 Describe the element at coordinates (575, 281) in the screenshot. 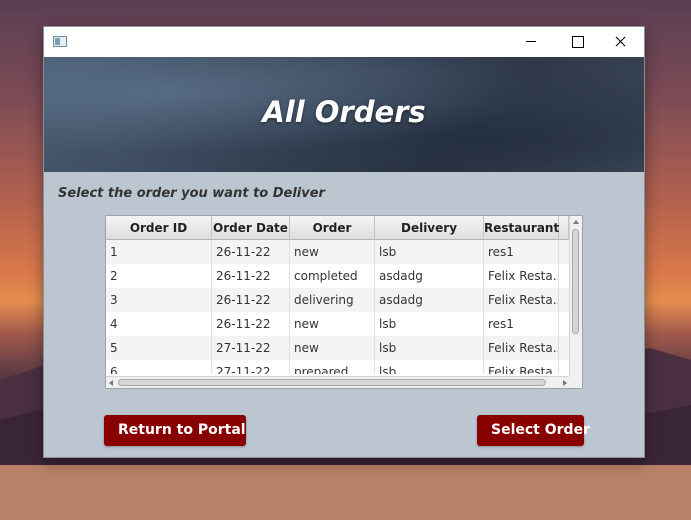

I see `vertical-scroll-thumb` at that location.